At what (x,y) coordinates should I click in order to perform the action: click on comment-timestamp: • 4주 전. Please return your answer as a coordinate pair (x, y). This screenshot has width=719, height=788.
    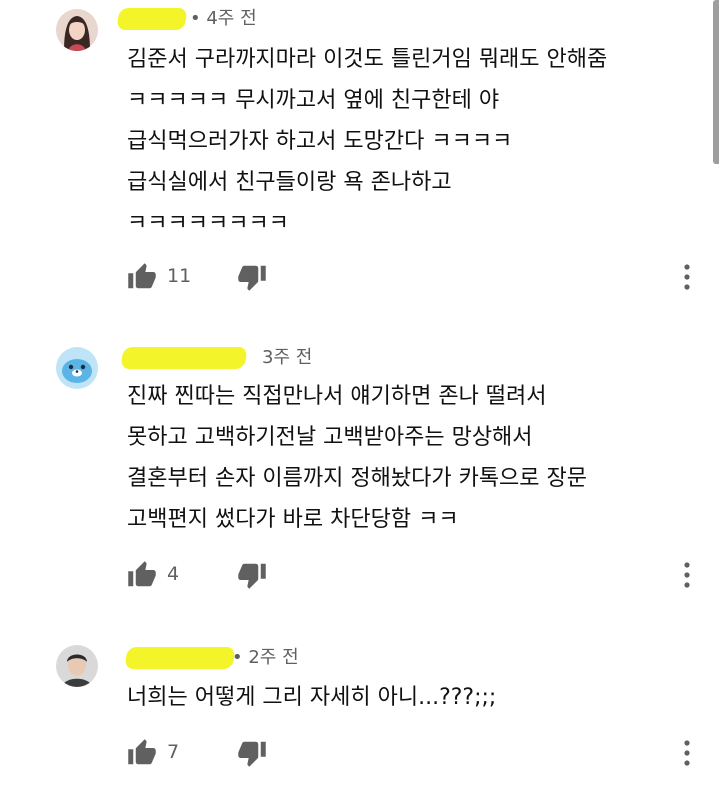
    Looking at the image, I should click on (223, 18).